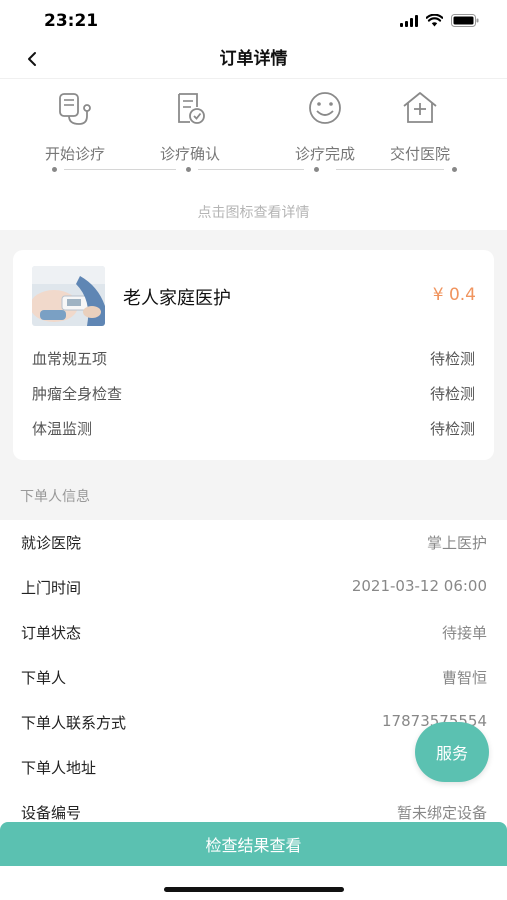 The width and height of the screenshot is (507, 900). What do you see at coordinates (70, 359) in the screenshot?
I see `exam-item-name: 血常规五项` at bounding box center [70, 359].